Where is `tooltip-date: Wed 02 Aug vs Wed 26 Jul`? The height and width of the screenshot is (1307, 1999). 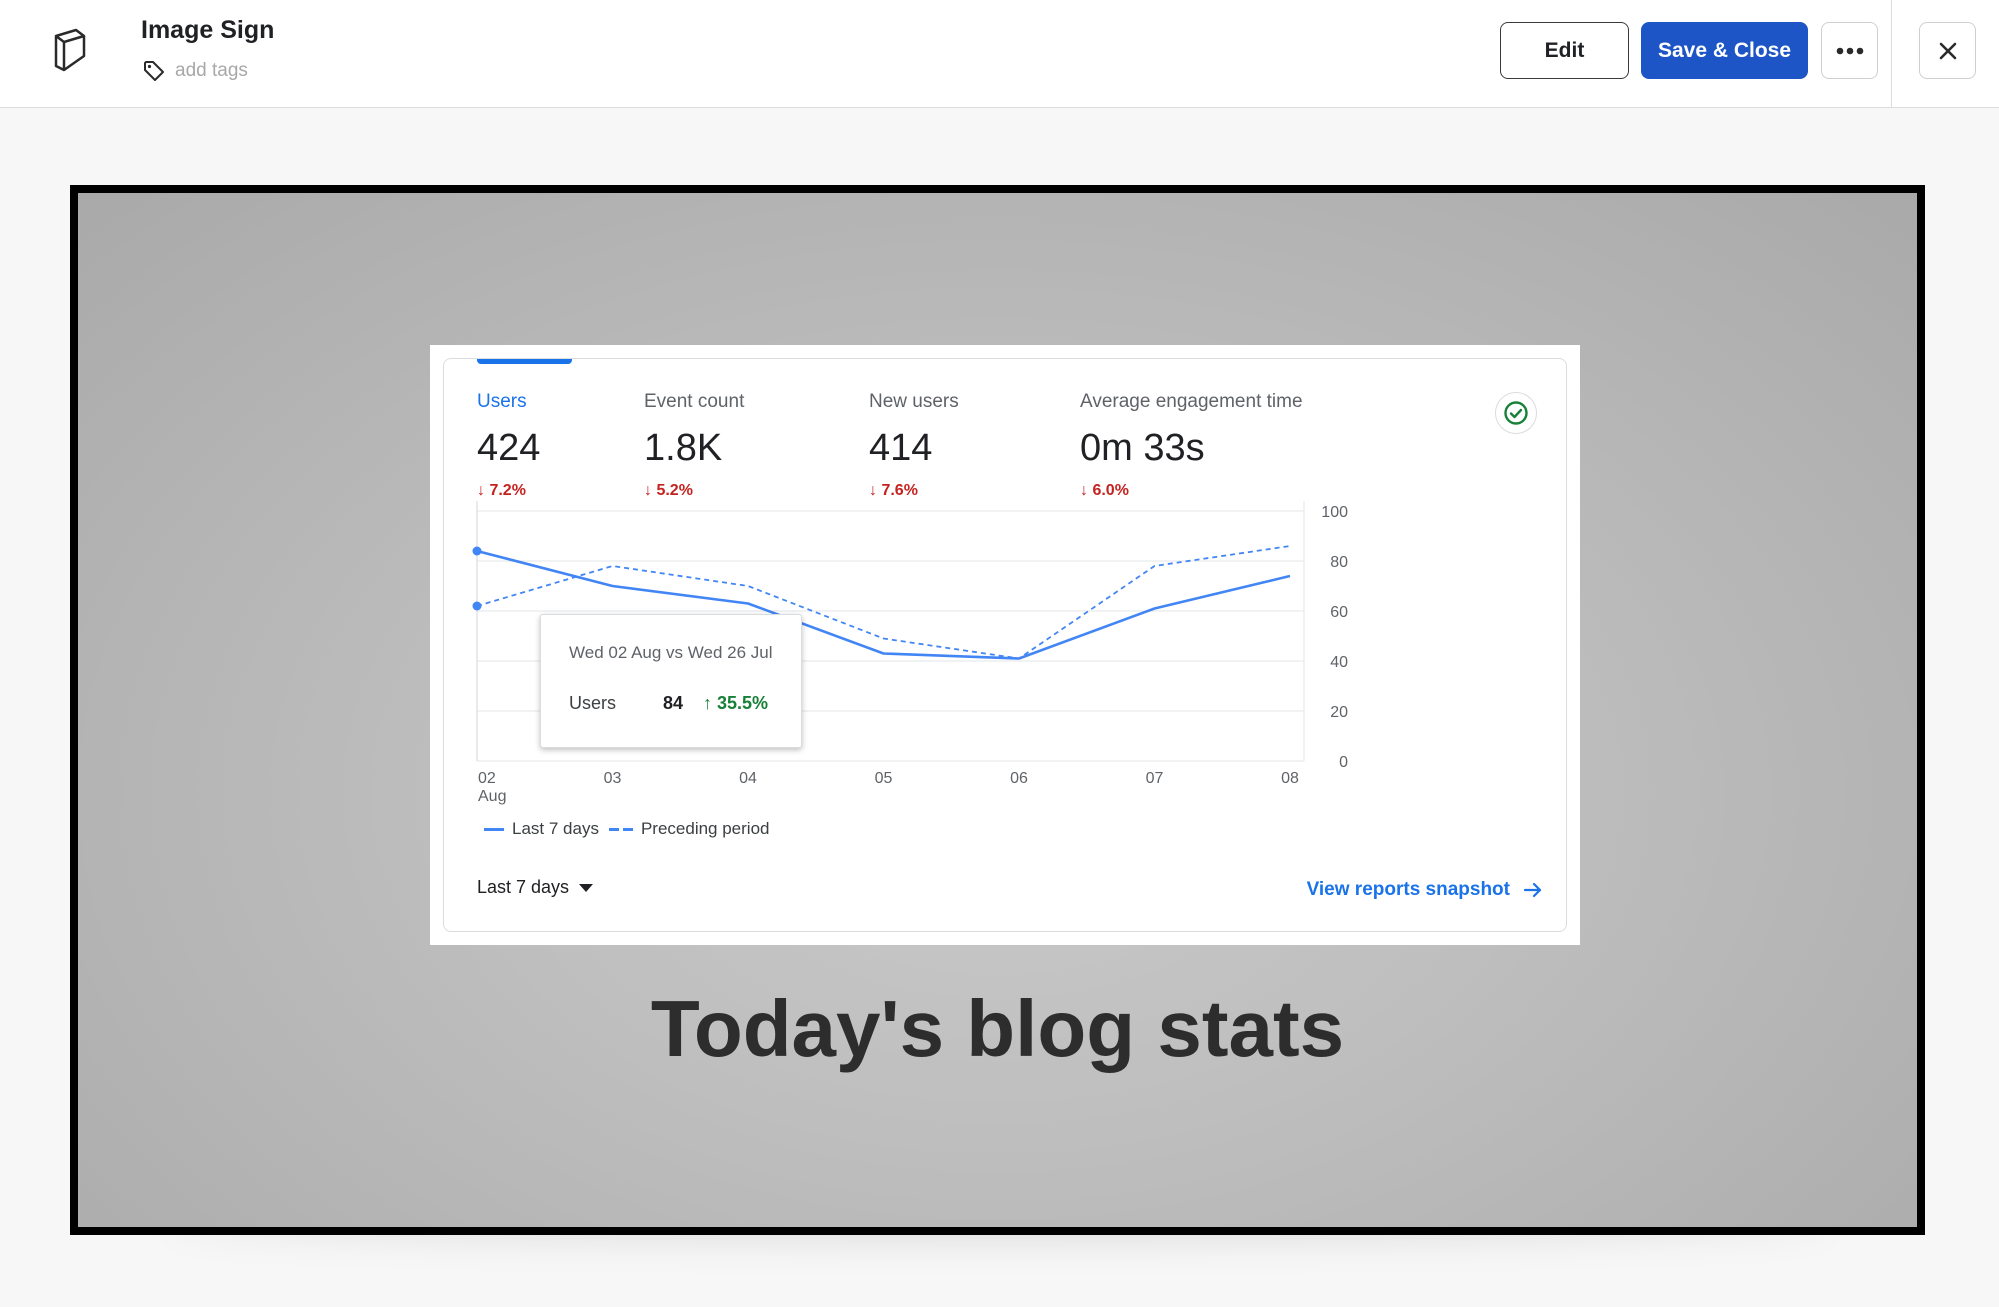
tooltip-date: Wed 02 Aug vs Wed 26 Jul is located at coordinates (671, 652).